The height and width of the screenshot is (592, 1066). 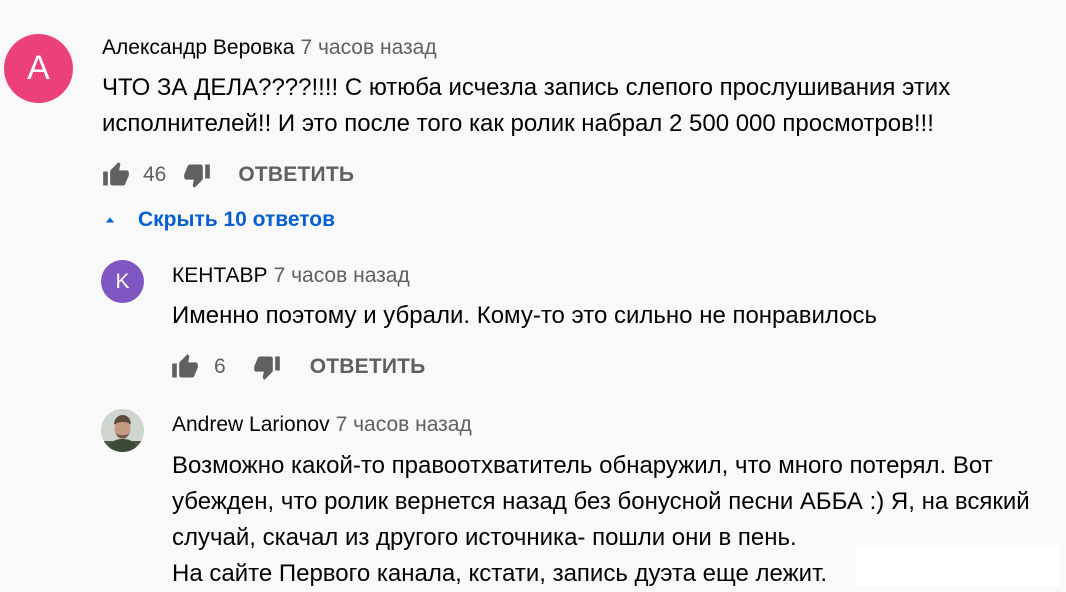 I want to click on author-name: Andrew Larionov, so click(x=251, y=424).